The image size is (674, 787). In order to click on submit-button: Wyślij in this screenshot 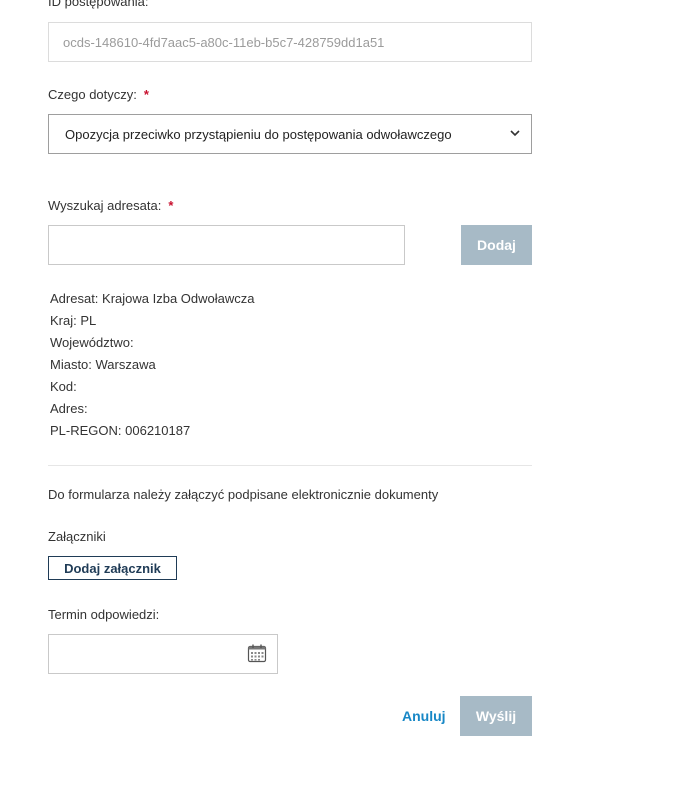, I will do `click(496, 716)`.